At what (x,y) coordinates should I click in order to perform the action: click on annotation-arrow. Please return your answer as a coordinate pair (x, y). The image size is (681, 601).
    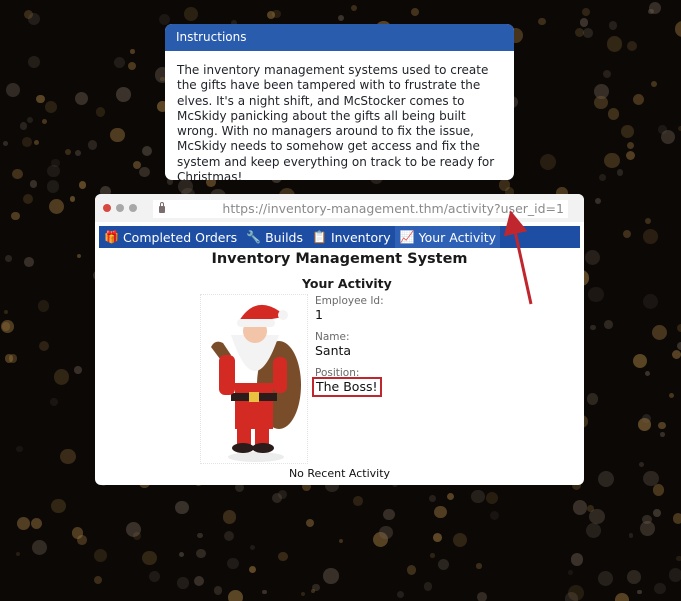
    Looking at the image, I should click on (518, 257).